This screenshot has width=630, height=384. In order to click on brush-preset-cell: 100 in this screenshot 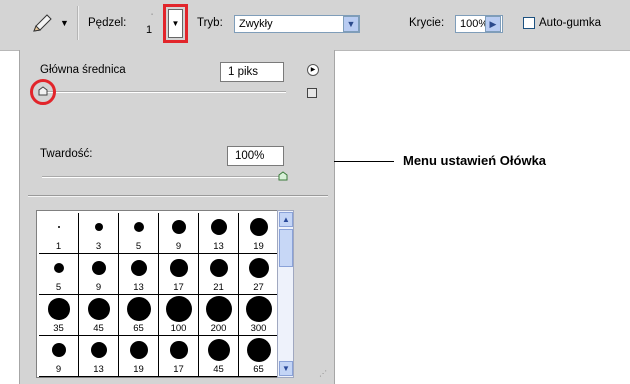, I will do `click(179, 315)`.